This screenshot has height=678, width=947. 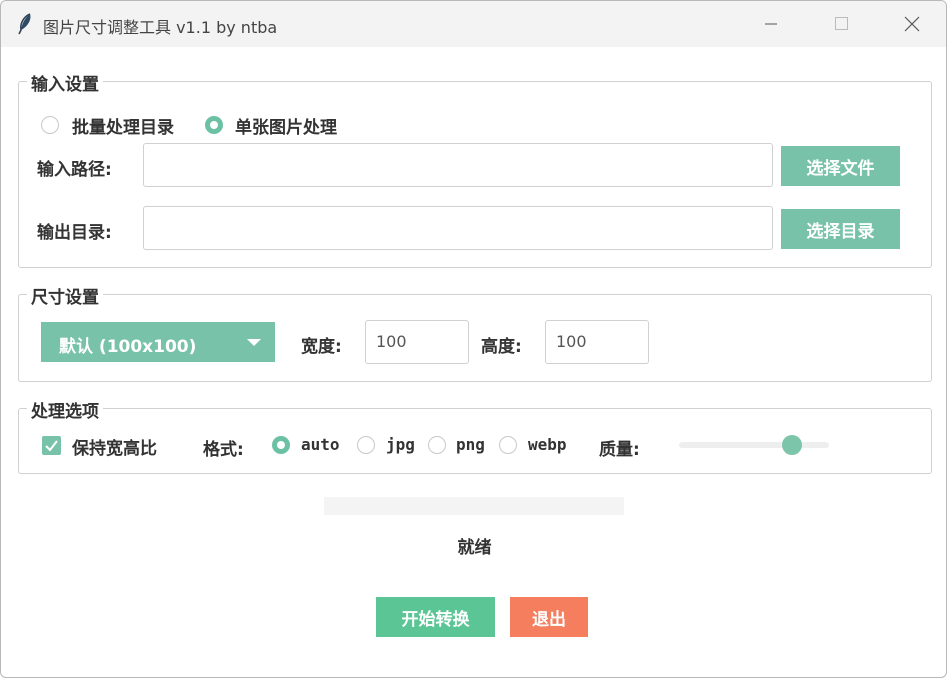 What do you see at coordinates (24, 24) in the screenshot?
I see `feather-icon` at bounding box center [24, 24].